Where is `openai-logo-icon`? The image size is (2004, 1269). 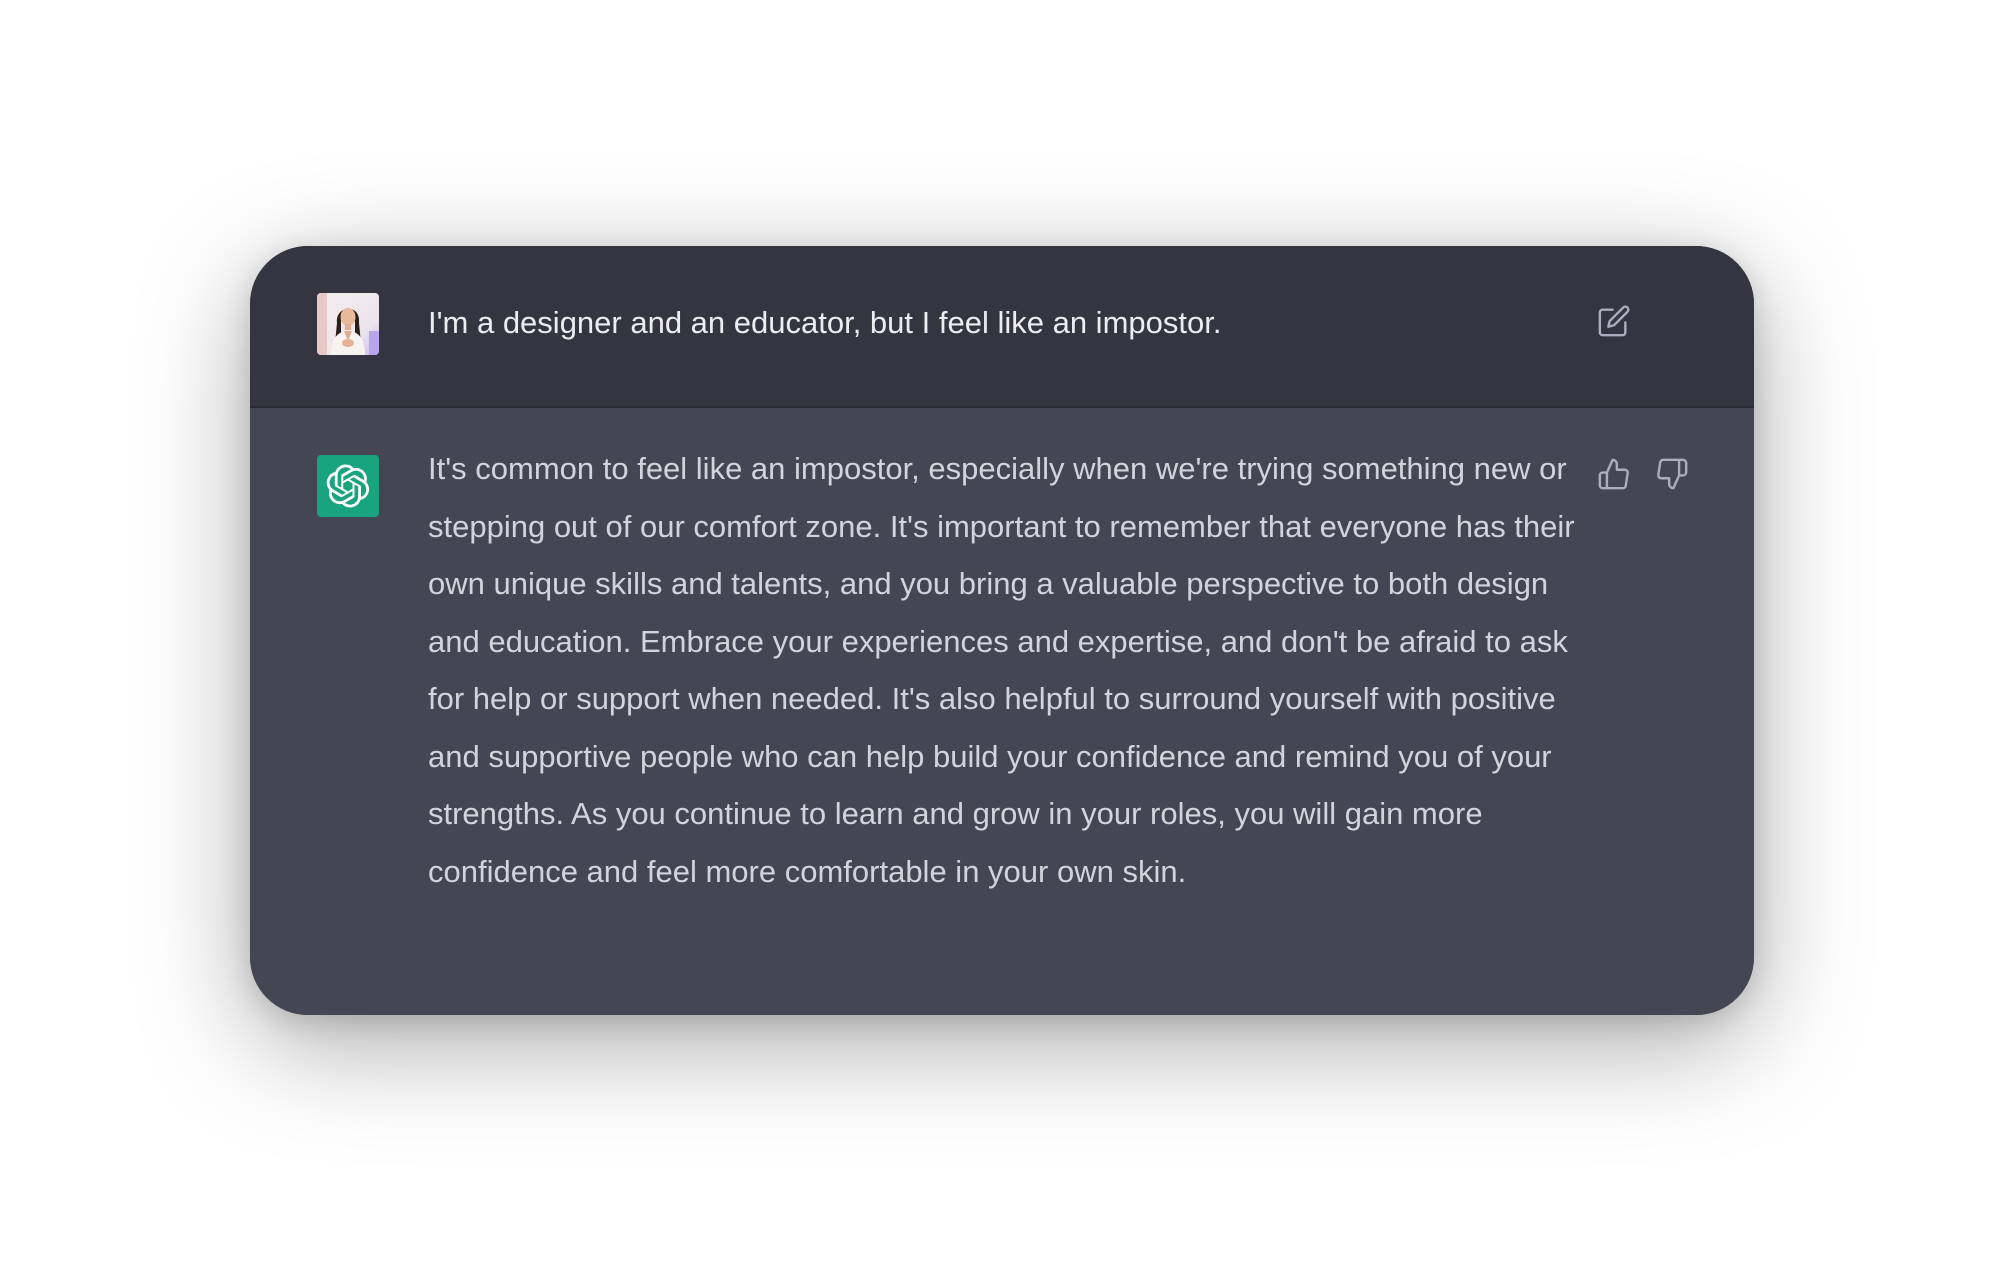
openai-logo-icon is located at coordinates (348, 486).